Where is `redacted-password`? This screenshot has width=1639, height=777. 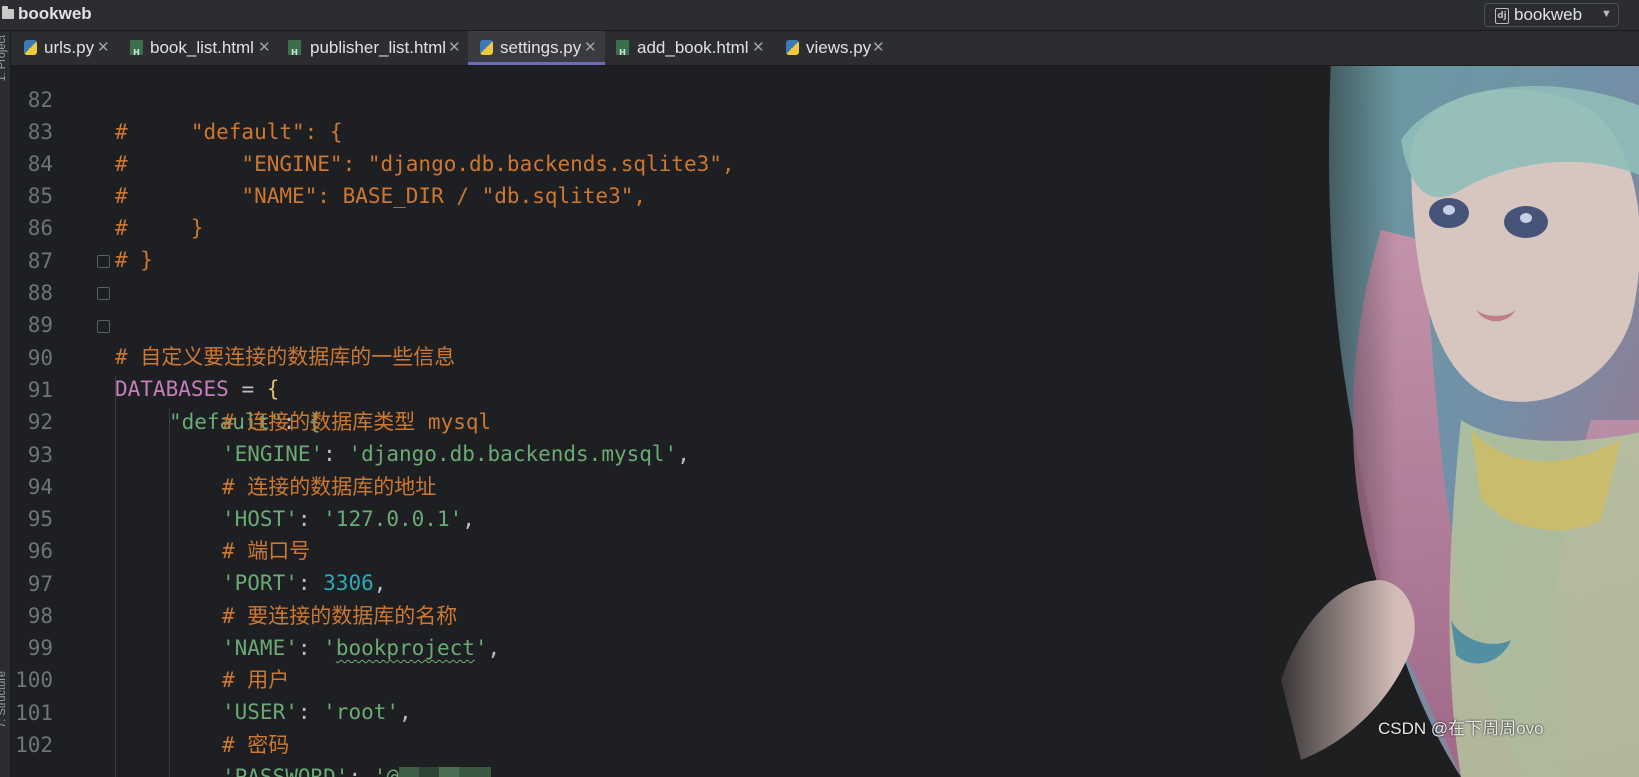
redacted-password is located at coordinates (445, 772).